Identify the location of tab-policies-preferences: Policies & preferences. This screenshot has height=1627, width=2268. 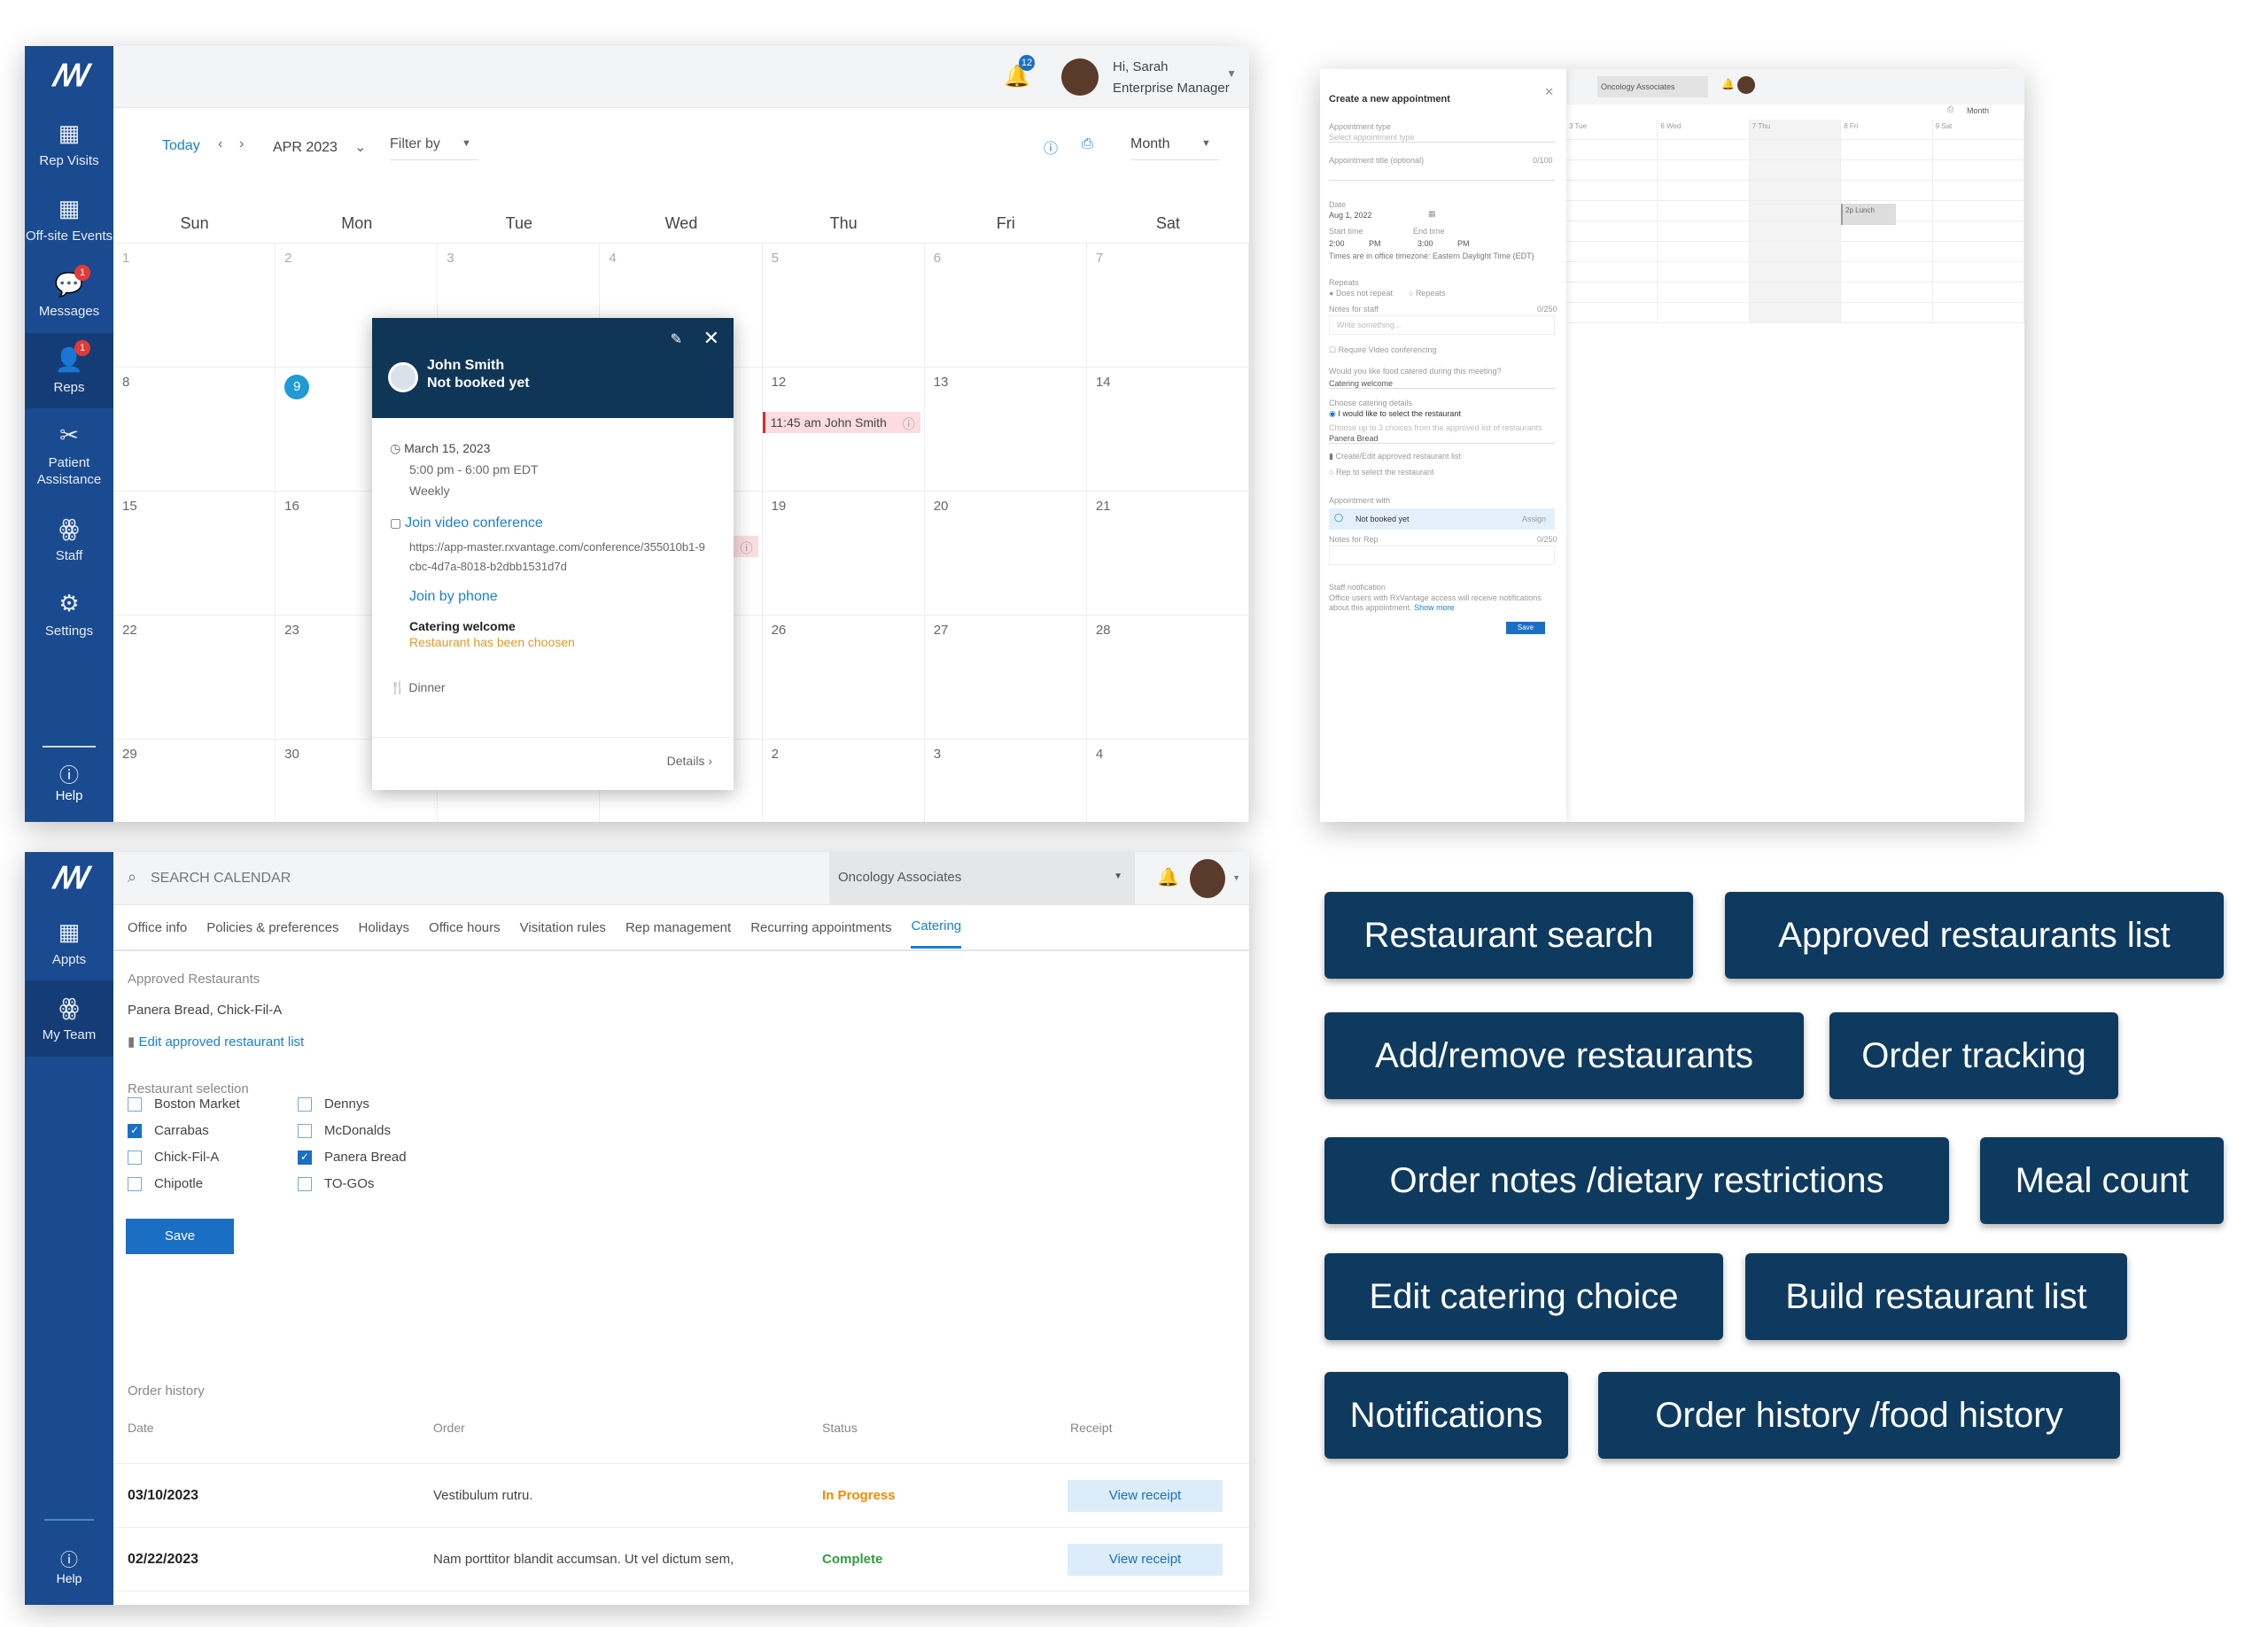
(272, 928).